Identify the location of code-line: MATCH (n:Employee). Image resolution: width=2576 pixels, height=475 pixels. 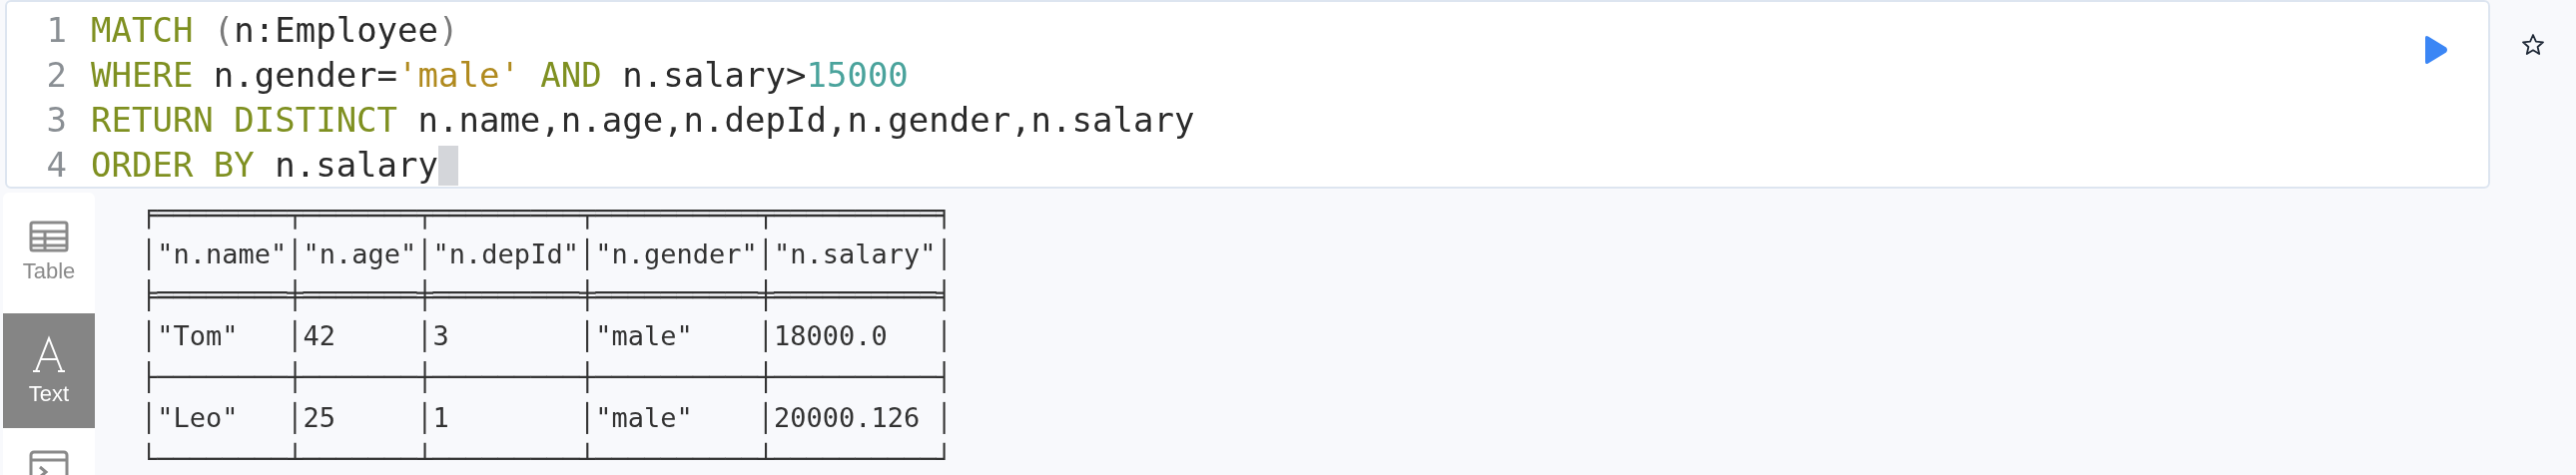
(275, 31).